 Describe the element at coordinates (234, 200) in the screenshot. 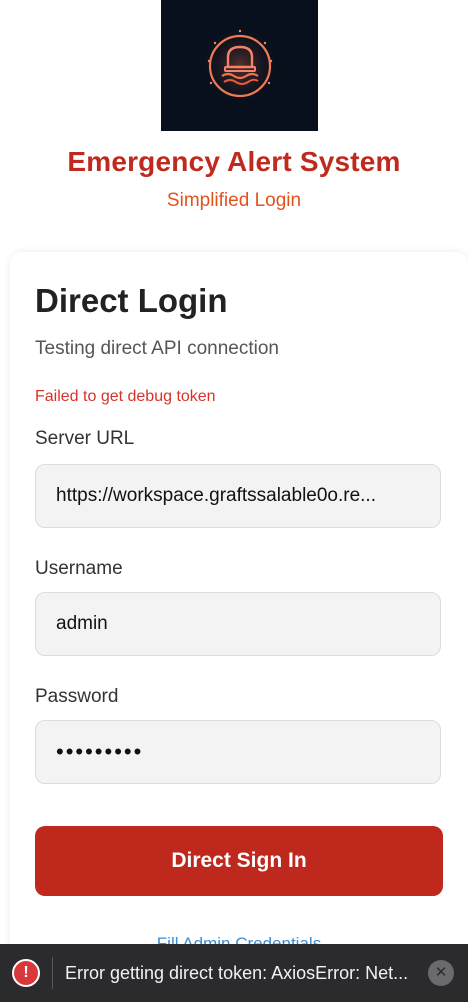

I see `app-subtitle: Simplified Login` at that location.